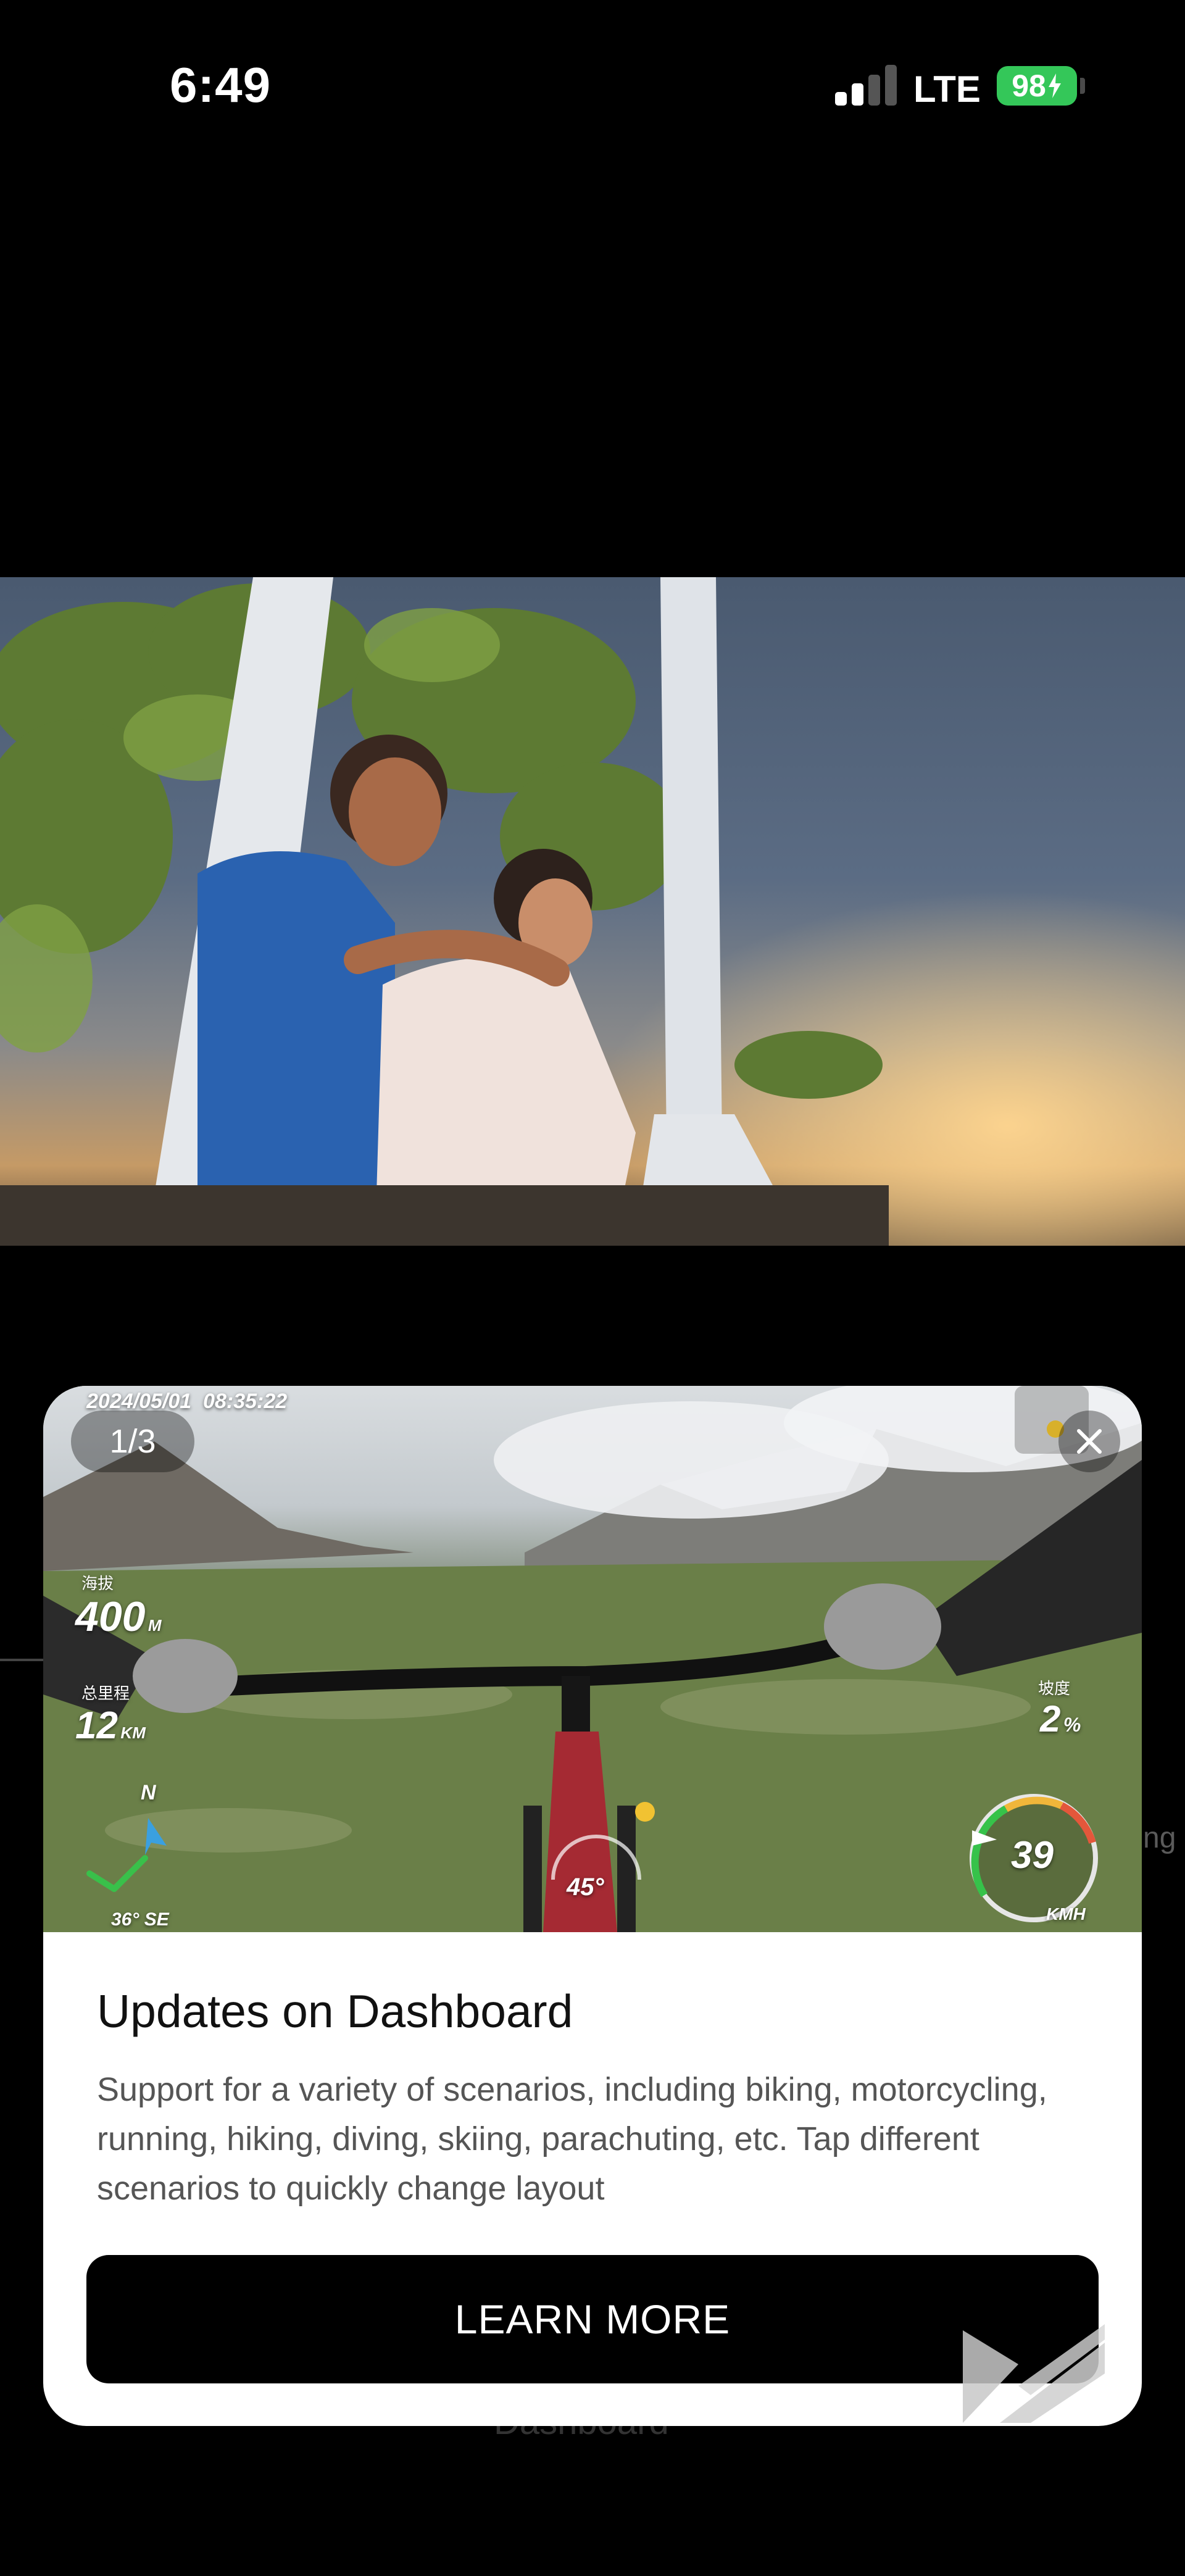 This screenshot has width=1185, height=2576. I want to click on hud-speed-value: 39, so click(1032, 1856).